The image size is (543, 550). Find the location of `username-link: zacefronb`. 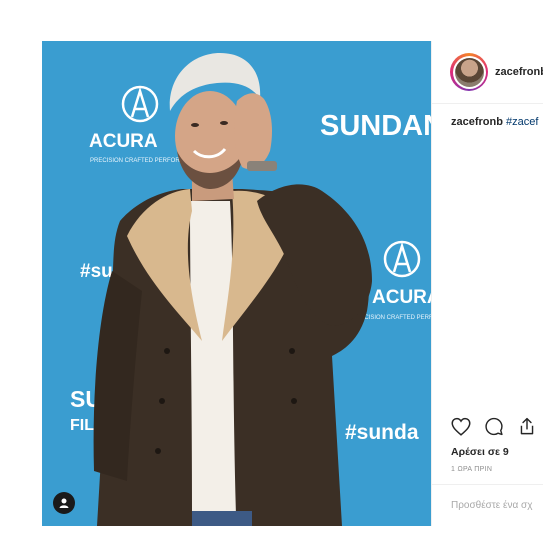

username-link: zacefronb is located at coordinates (519, 72).